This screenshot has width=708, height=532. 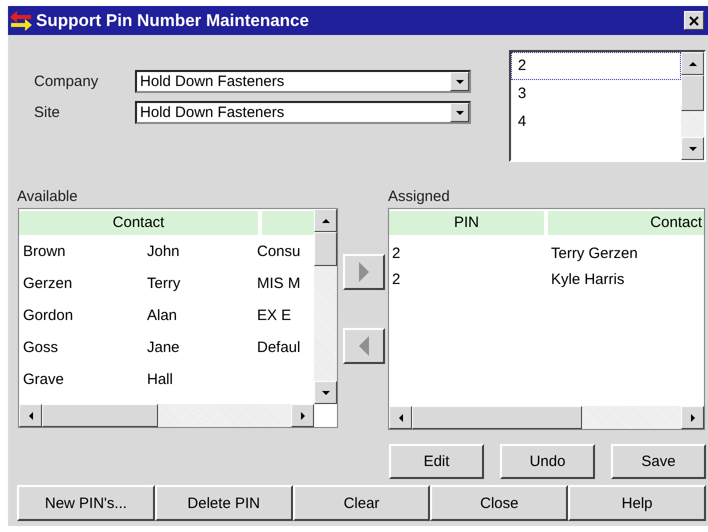 I want to click on table-cell-text: Goss, so click(x=41, y=347).